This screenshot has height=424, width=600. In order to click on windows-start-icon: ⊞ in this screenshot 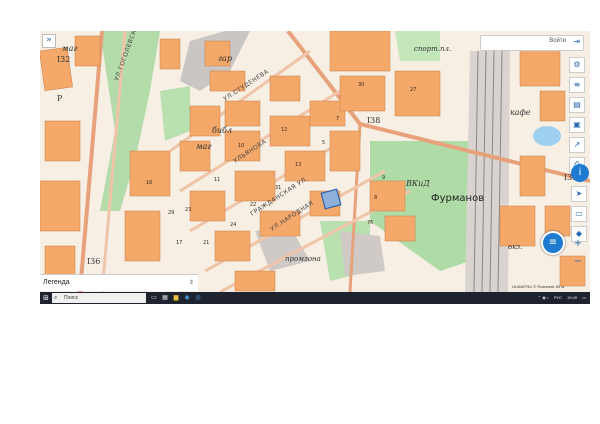, I will do `click(46, 298)`.